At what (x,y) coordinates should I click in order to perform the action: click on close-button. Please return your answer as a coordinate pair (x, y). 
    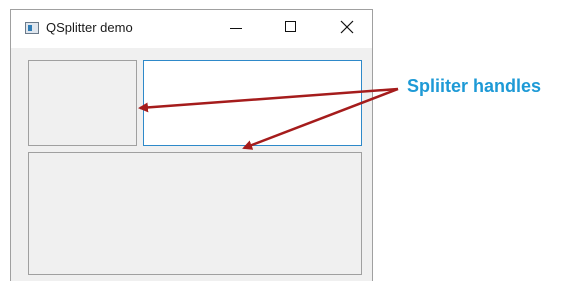
    Looking at the image, I should click on (346, 27).